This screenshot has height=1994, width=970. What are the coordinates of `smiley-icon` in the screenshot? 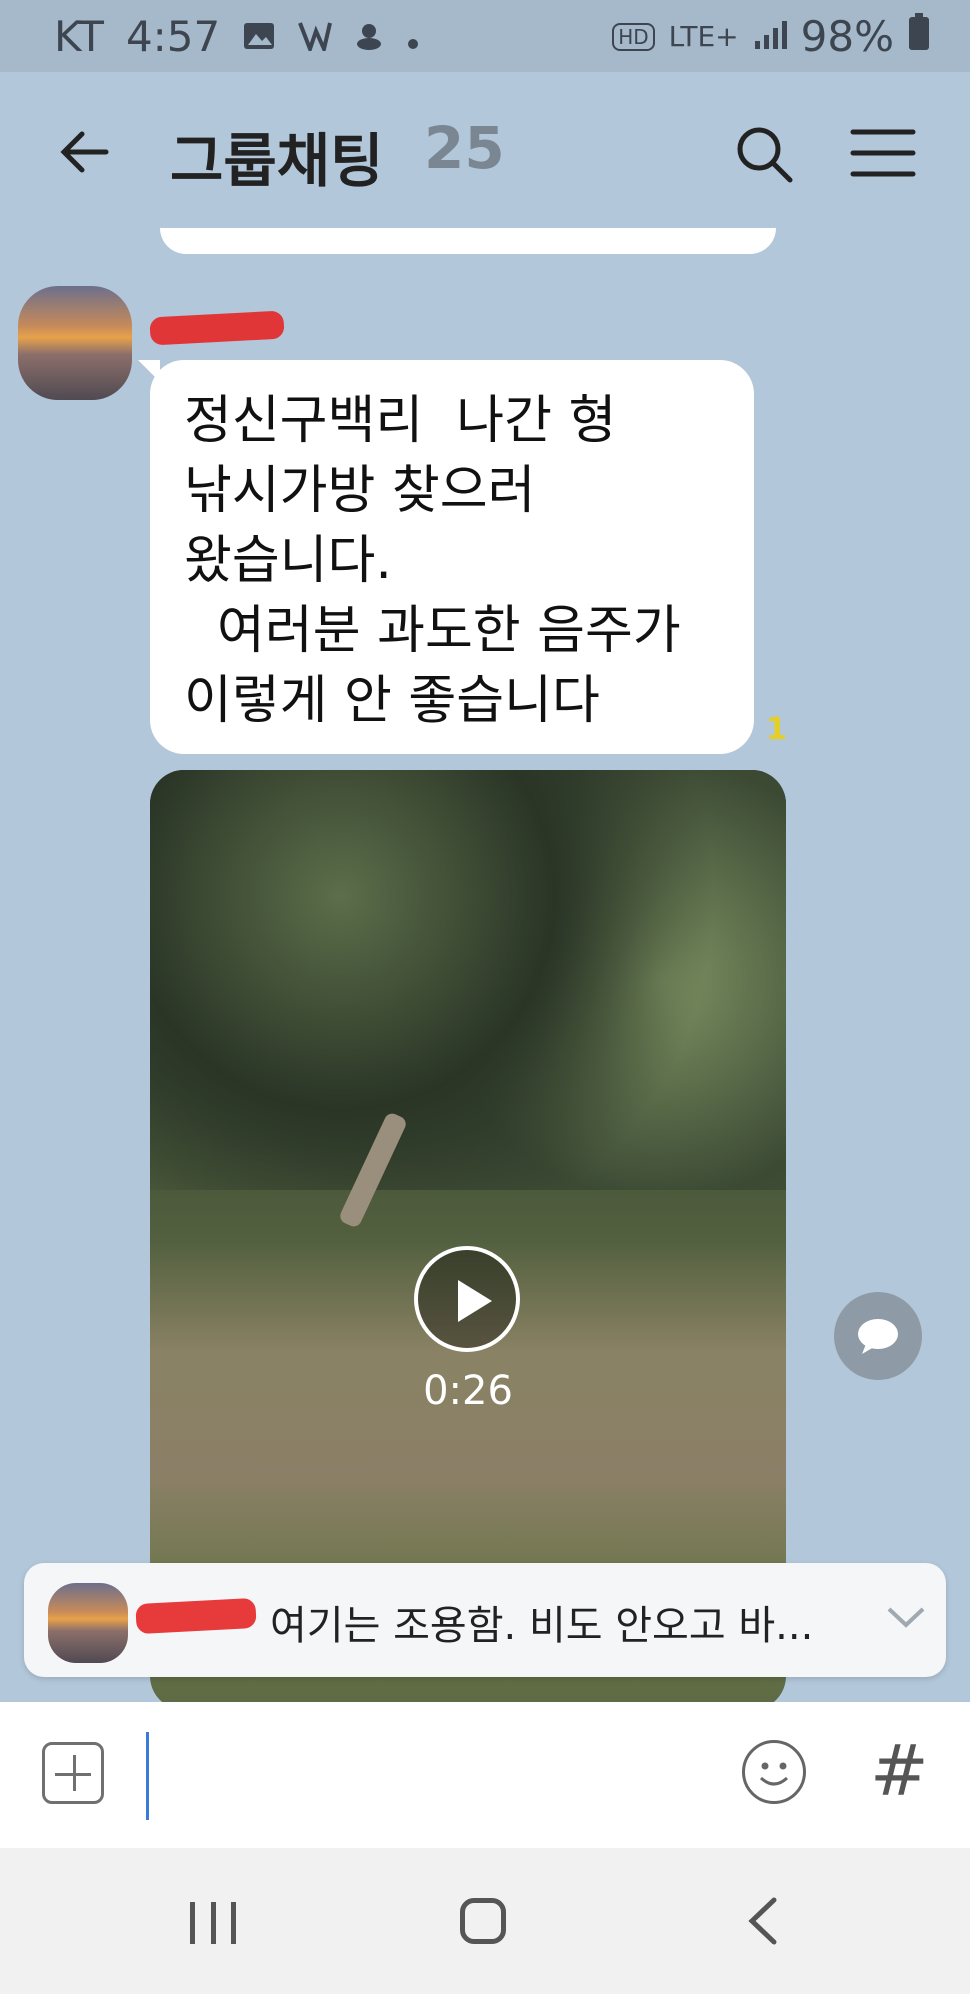 It's located at (774, 1774).